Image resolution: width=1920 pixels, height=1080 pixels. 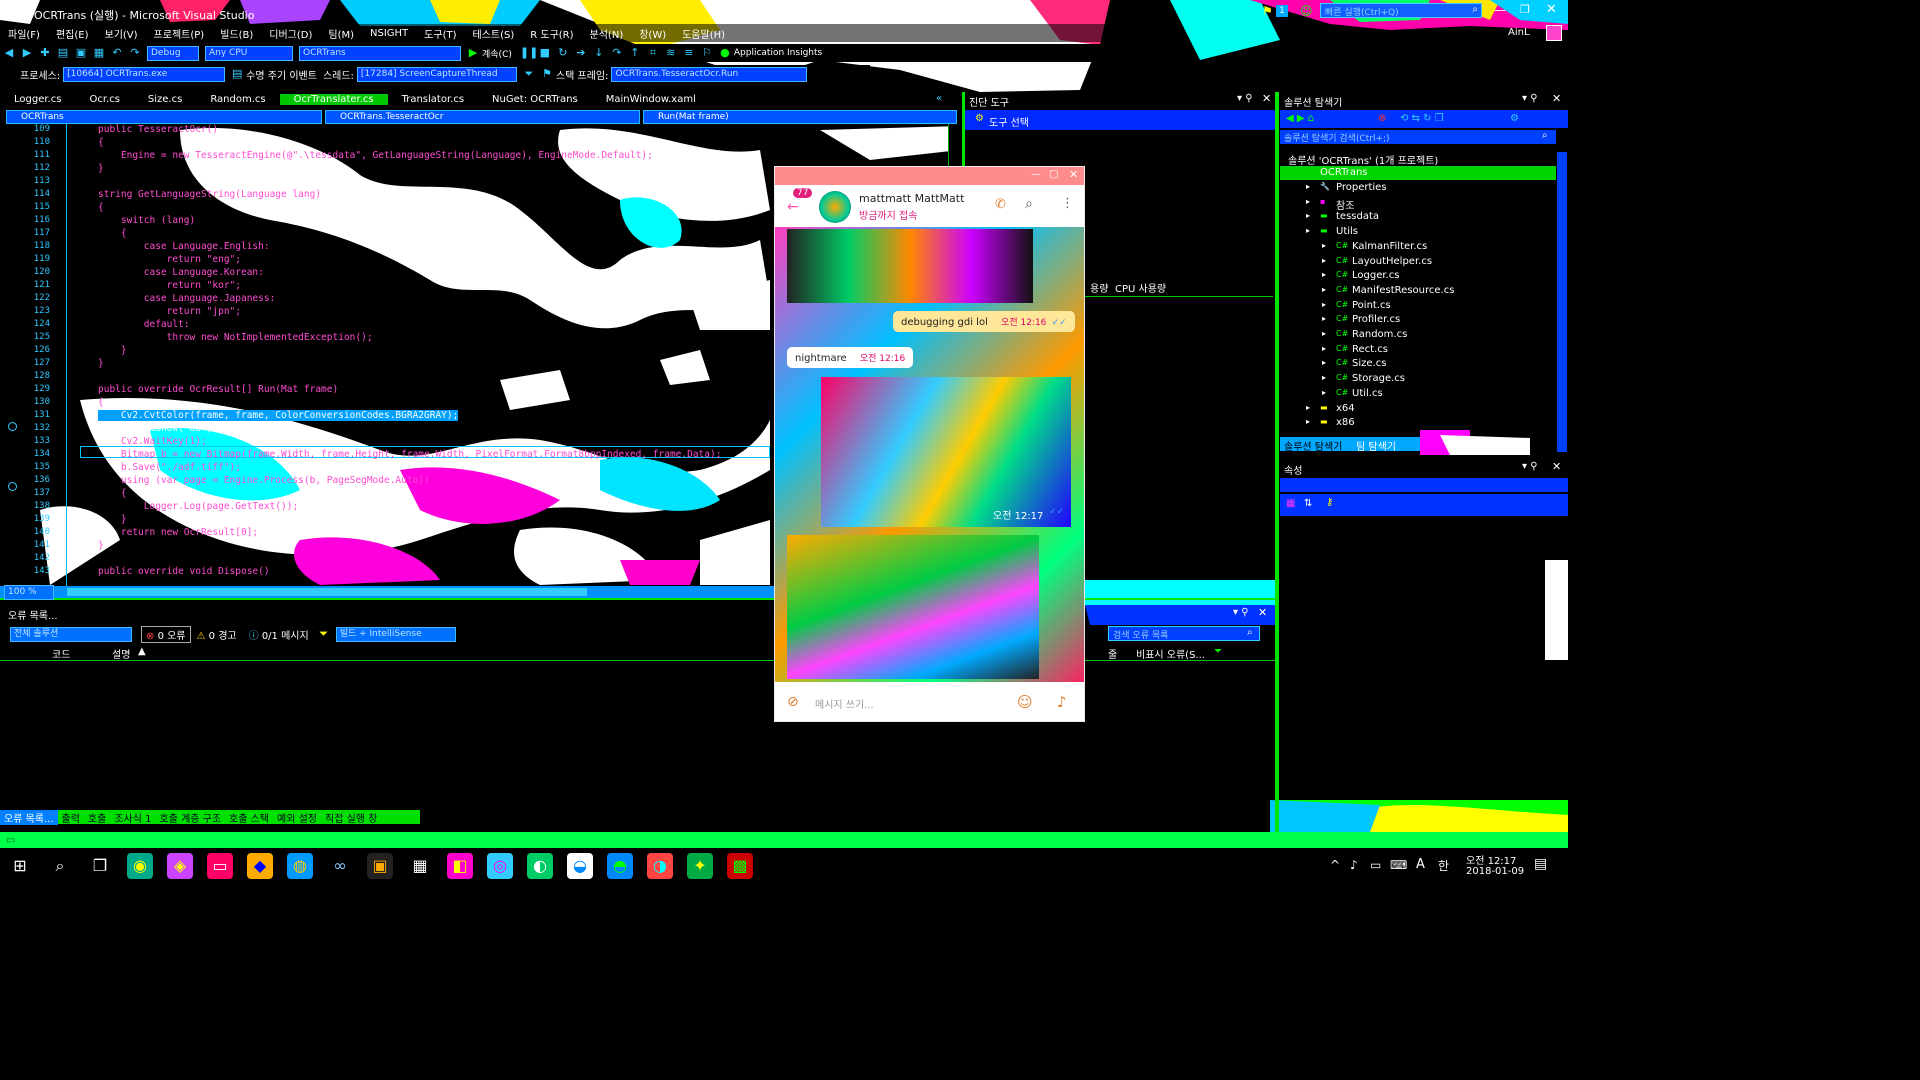 I want to click on menu-item: 디버그(D), so click(x=290, y=33).